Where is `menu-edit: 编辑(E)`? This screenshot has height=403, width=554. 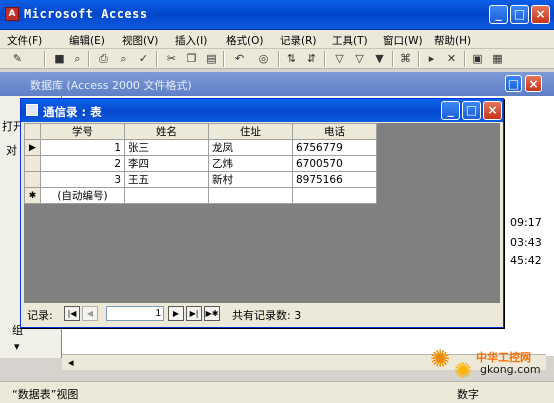
menu-edit: 编辑(E) is located at coordinates (87, 40).